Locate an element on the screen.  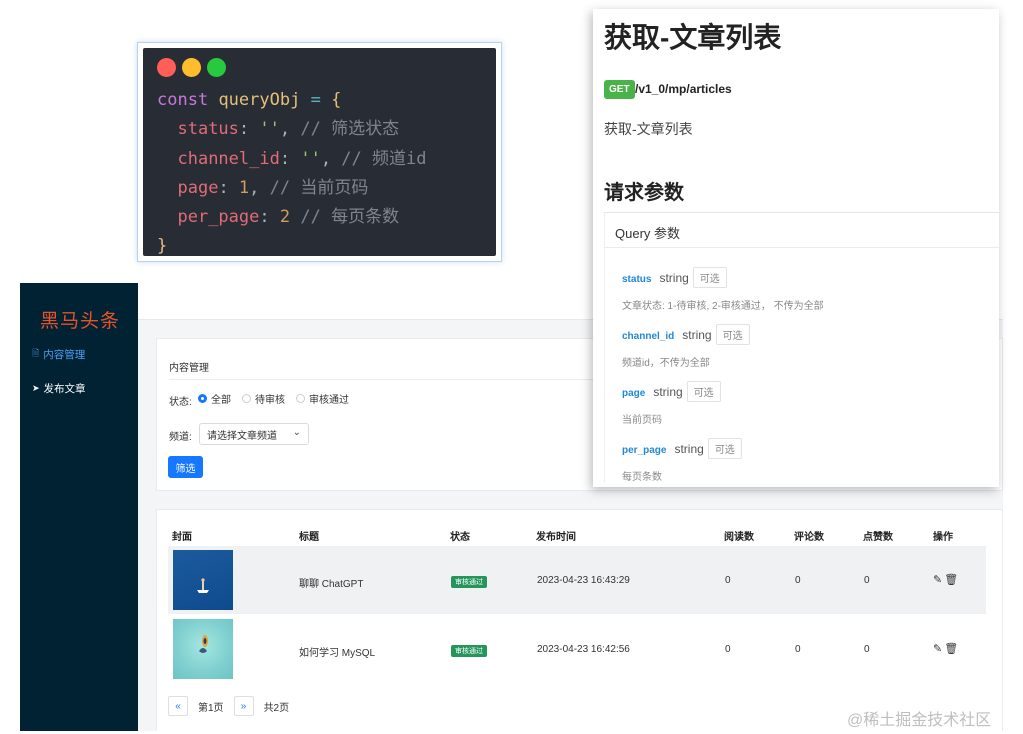
column-header-likes: 点赞数 is located at coordinates (878, 537).